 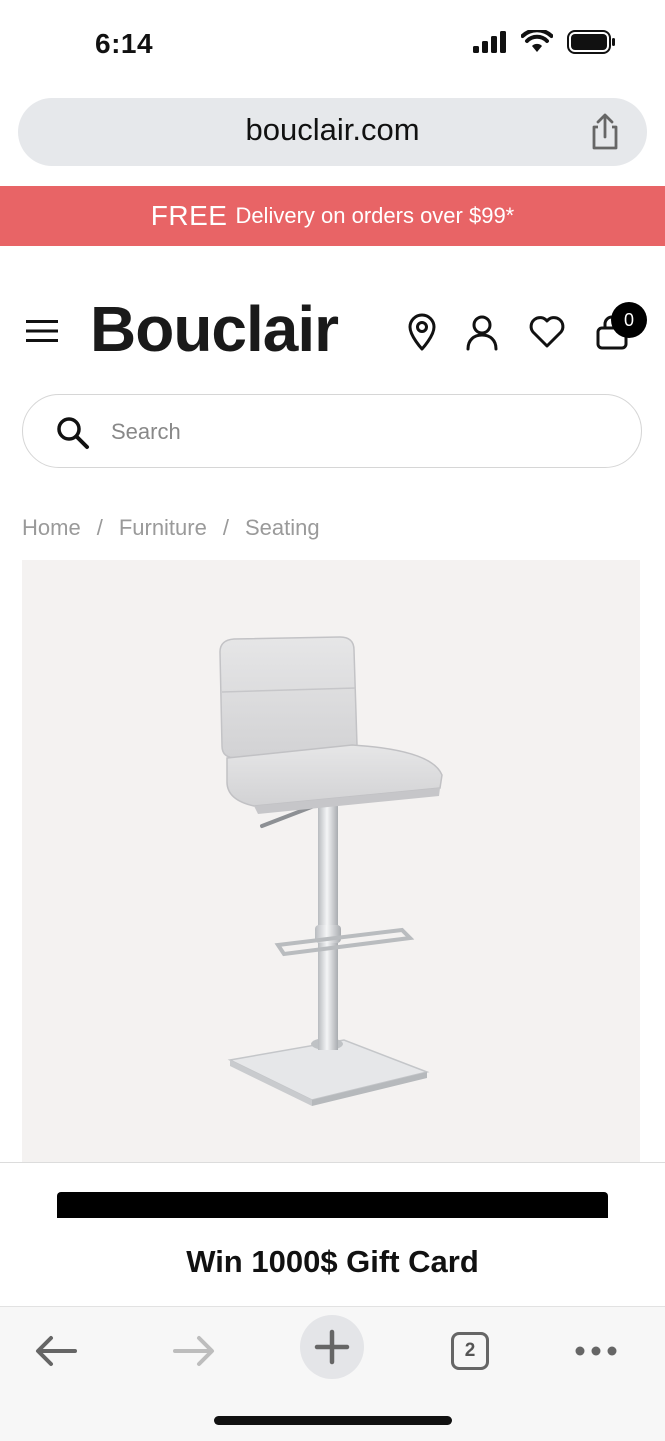 I want to click on promo-banner: FREE Delivery on orders over $99*, so click(x=332, y=216).